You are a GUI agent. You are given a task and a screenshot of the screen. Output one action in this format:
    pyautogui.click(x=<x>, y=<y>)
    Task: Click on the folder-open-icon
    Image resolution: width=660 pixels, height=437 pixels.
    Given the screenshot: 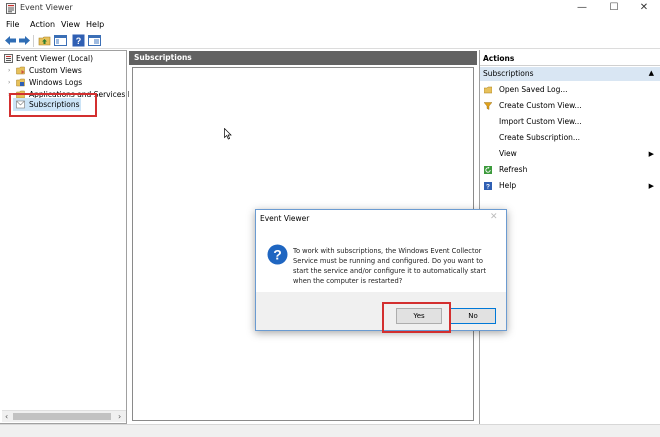 What is the action you would take?
    pyautogui.click(x=488, y=90)
    